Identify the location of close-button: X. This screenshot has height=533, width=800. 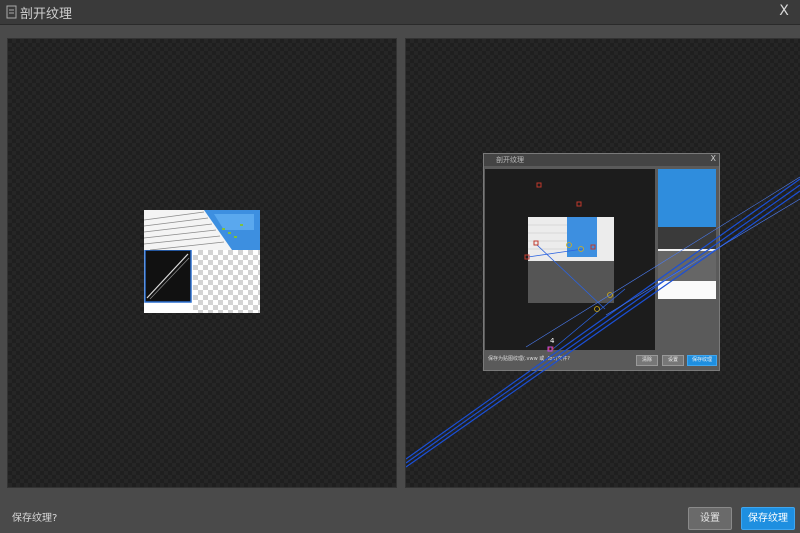
(784, 11).